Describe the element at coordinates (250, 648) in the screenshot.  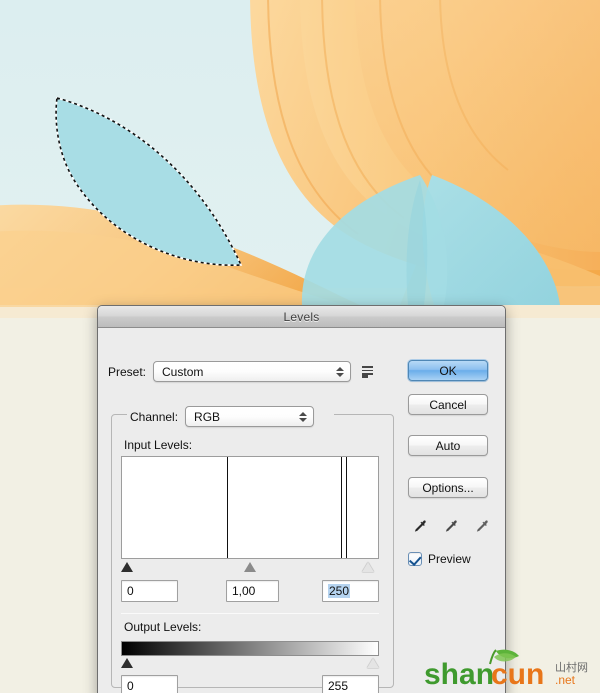
I see `output-levels-gradient` at that location.